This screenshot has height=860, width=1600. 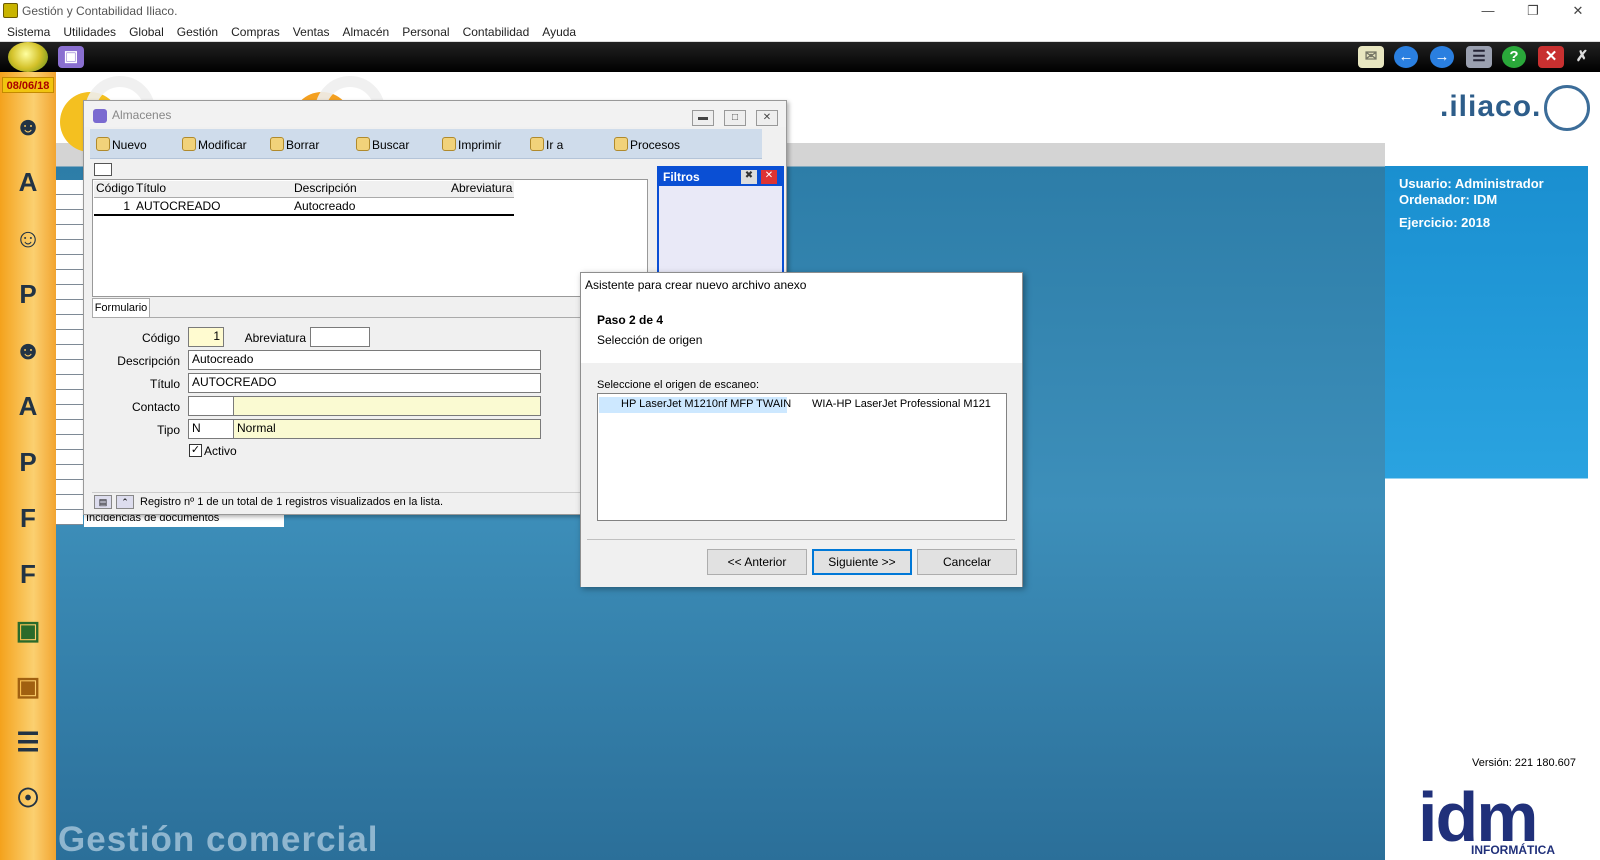 What do you see at coordinates (311, 30) in the screenshot?
I see `menu-ventas: Ventas` at bounding box center [311, 30].